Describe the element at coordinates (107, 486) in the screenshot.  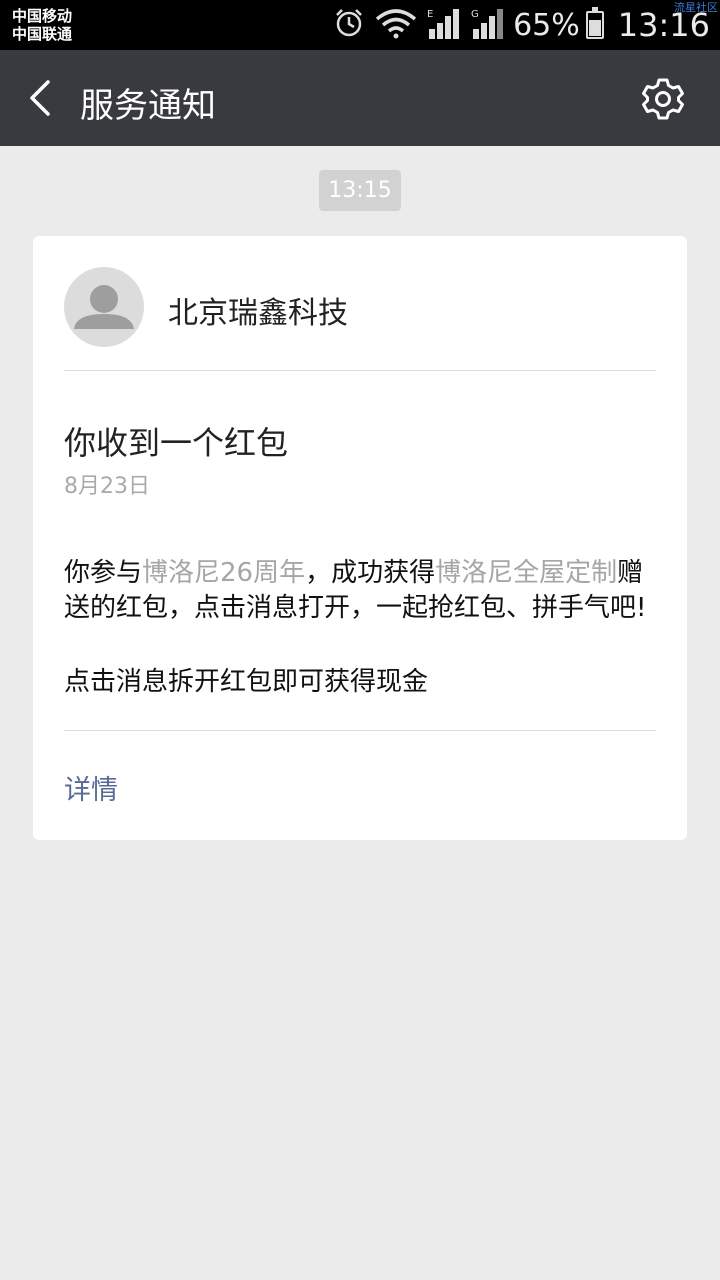
I see `message-date: 8月23日` at that location.